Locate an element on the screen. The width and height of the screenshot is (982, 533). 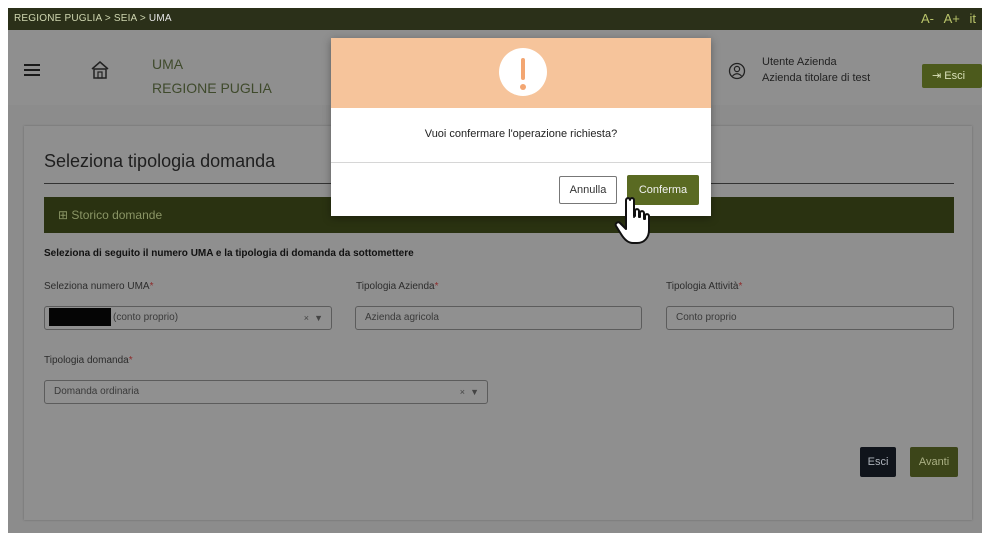
tipologia-attivita-label: Tipologia Attività* is located at coordinates (704, 286).